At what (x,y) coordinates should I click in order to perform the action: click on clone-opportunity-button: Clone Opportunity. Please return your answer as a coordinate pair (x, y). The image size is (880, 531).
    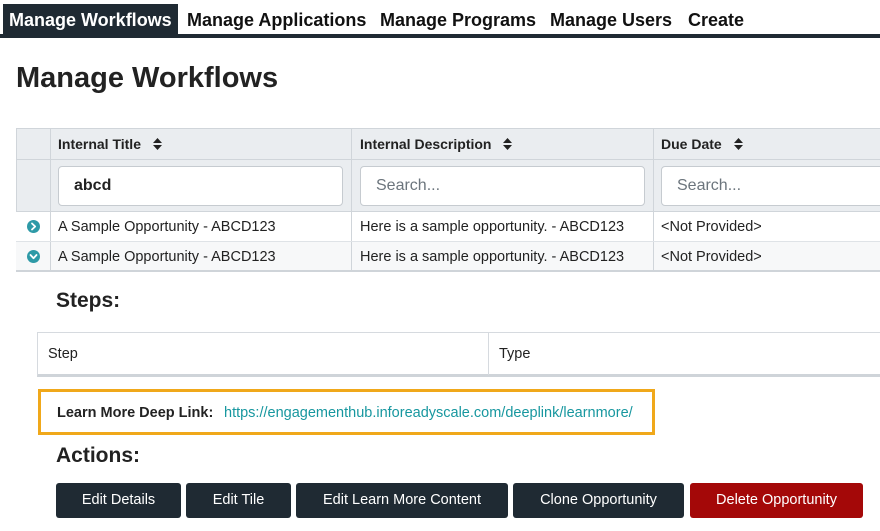
    Looking at the image, I should click on (598, 500).